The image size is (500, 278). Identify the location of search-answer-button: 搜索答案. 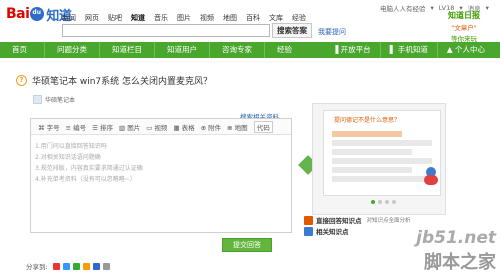
(292, 30).